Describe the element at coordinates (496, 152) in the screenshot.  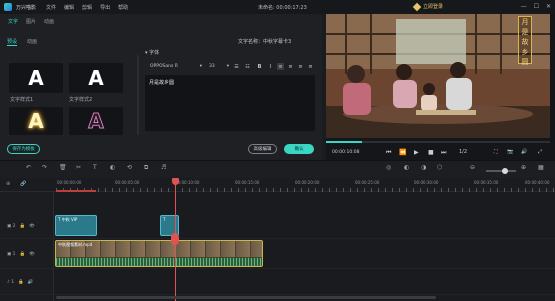
I see `fullscreen-icon: ⛶` at that location.